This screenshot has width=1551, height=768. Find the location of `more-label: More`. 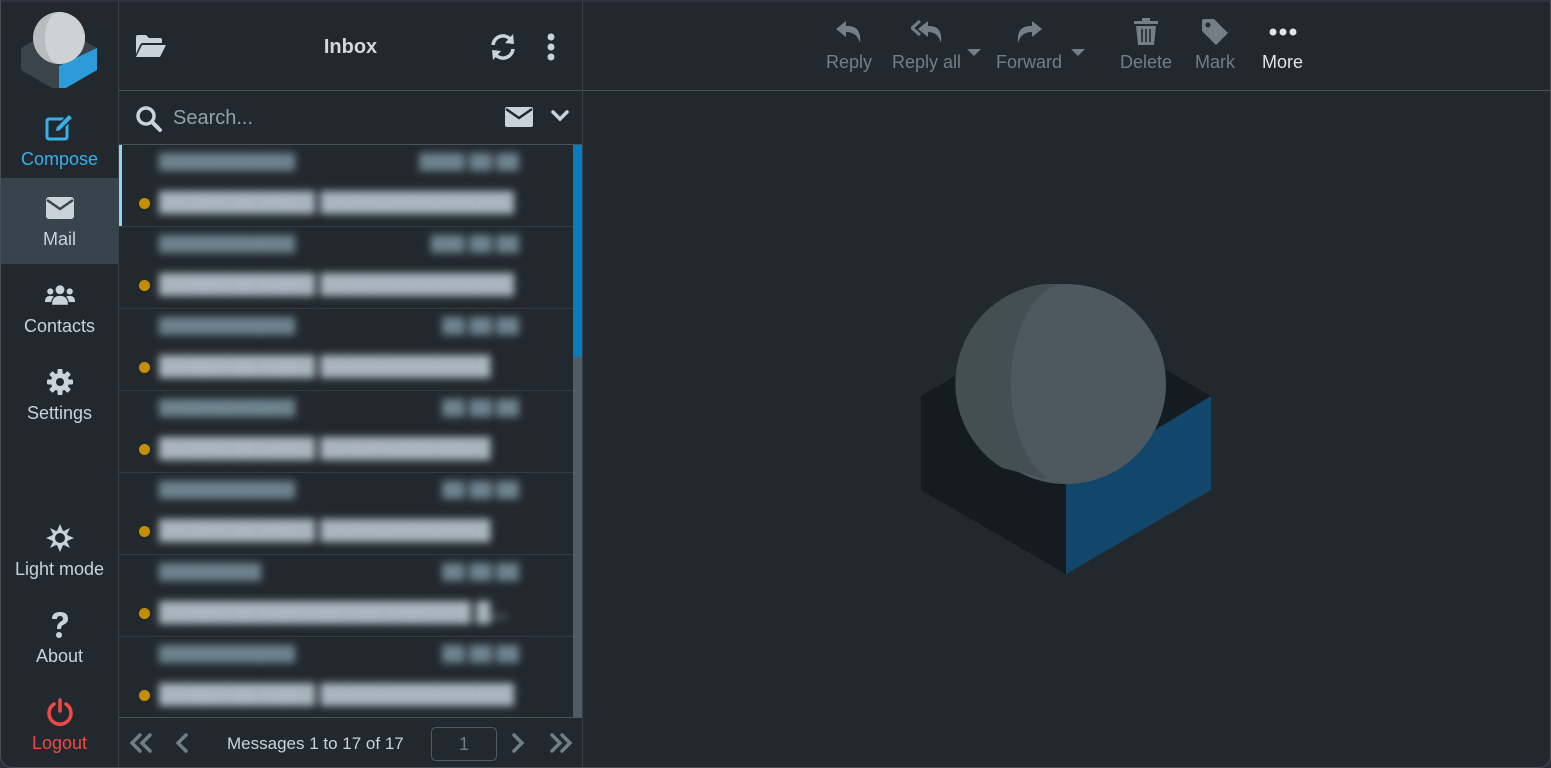

more-label: More is located at coordinates (1283, 62).